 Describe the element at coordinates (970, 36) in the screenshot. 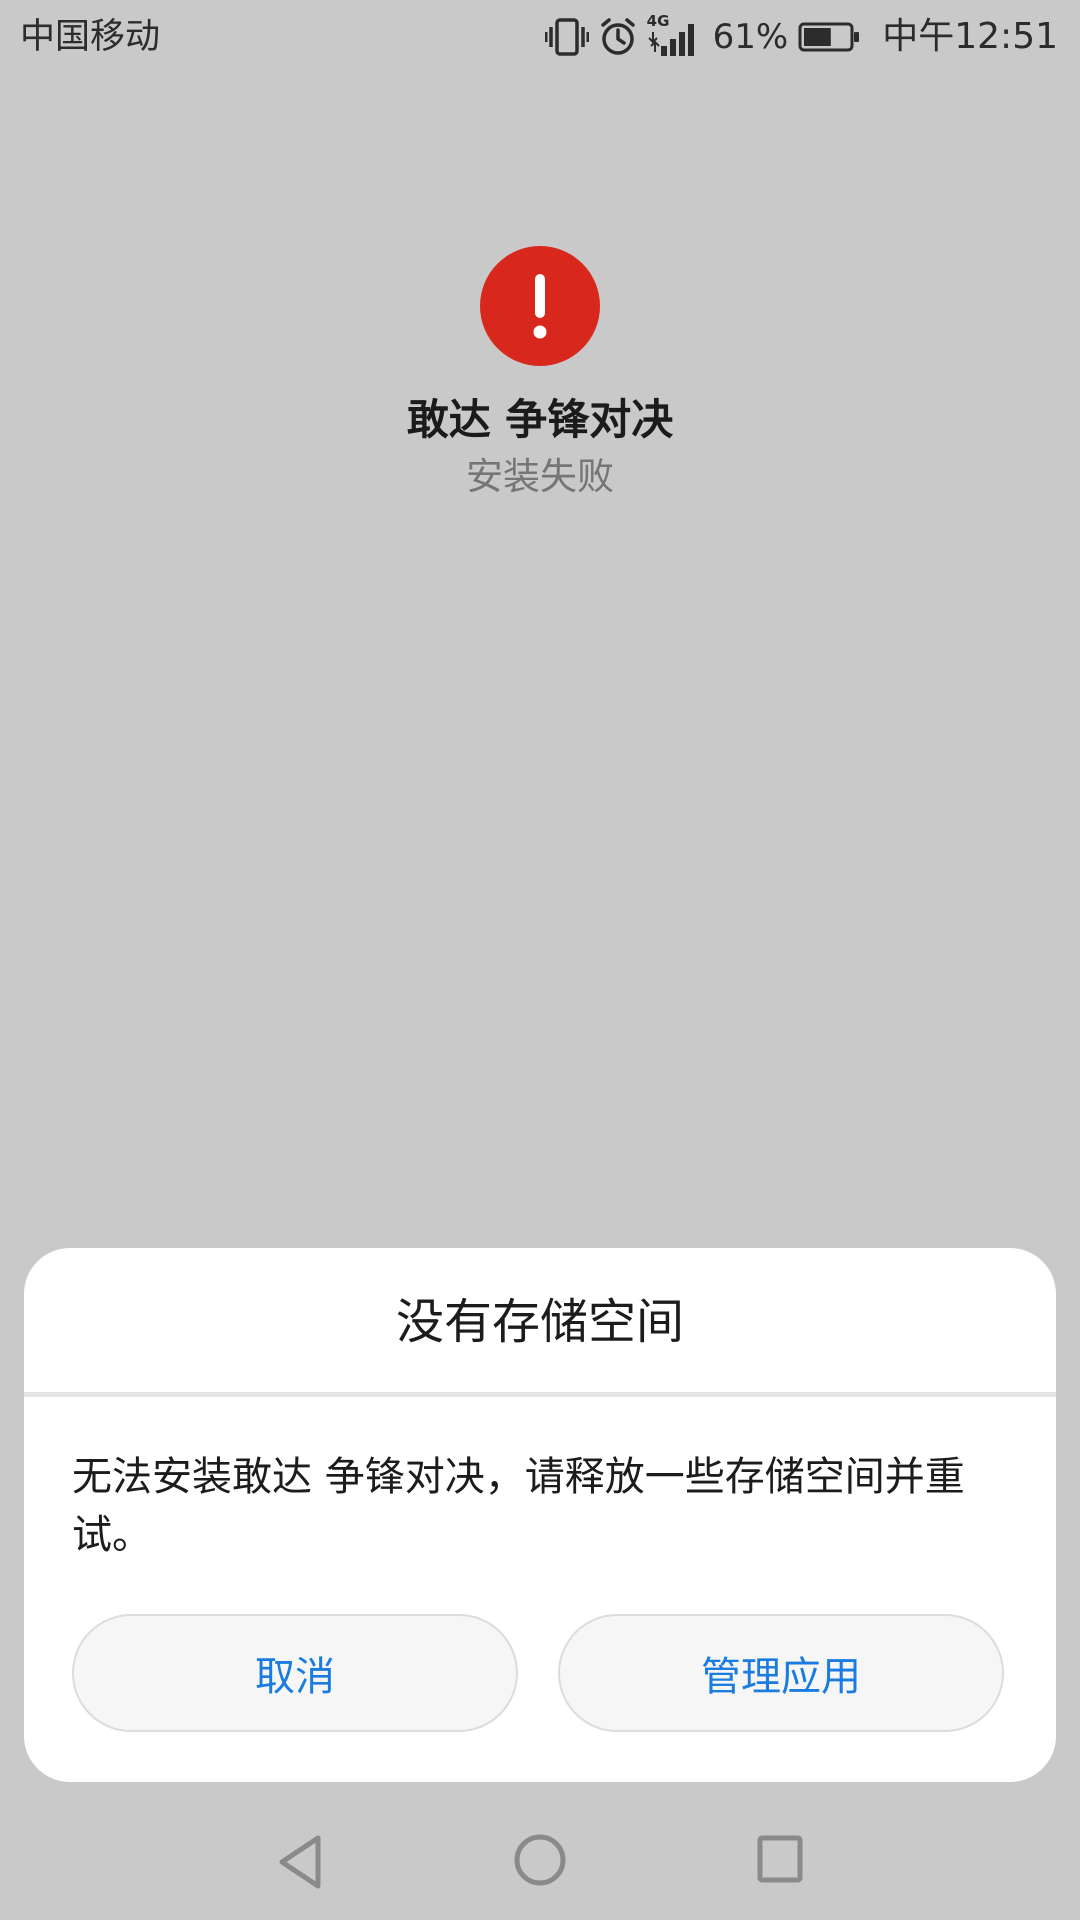

I see `clock: 中午12:51` at that location.